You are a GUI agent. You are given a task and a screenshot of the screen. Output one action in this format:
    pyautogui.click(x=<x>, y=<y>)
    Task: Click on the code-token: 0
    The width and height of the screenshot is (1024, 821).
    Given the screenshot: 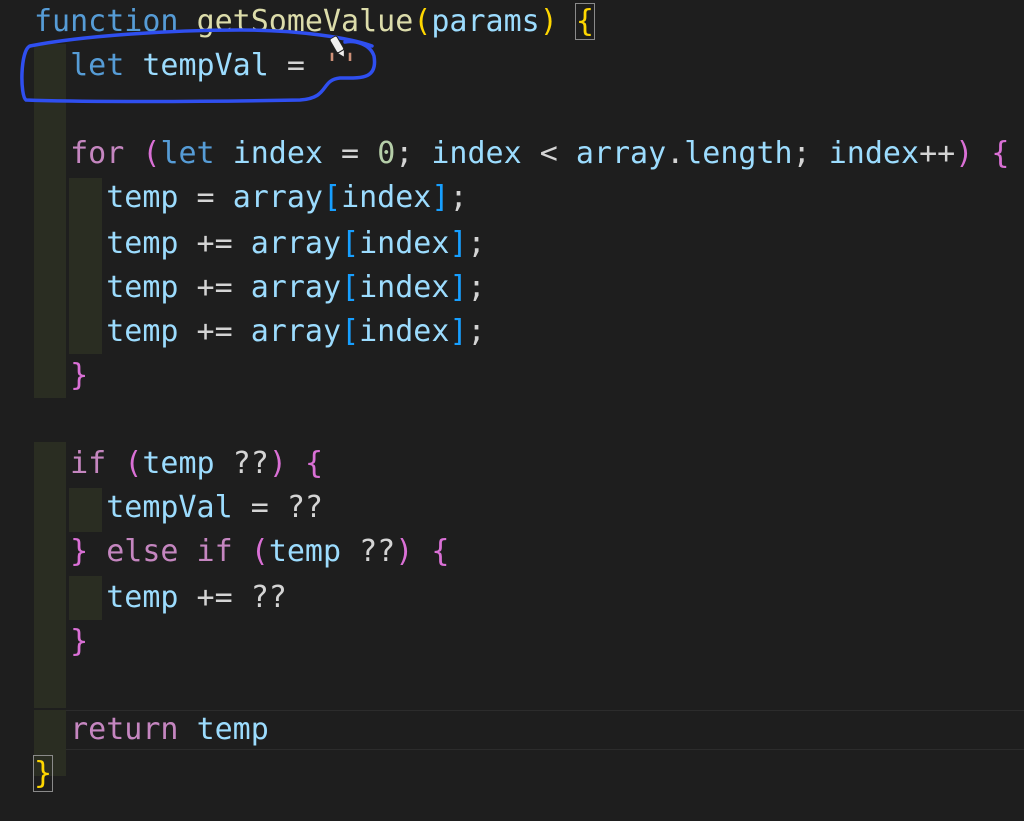 What is the action you would take?
    pyautogui.click(x=386, y=153)
    